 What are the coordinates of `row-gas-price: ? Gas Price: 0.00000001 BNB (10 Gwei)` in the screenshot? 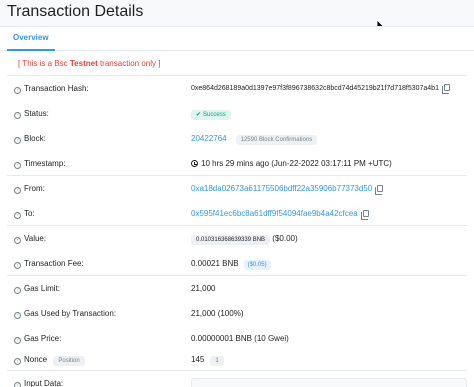 It's located at (237, 339).